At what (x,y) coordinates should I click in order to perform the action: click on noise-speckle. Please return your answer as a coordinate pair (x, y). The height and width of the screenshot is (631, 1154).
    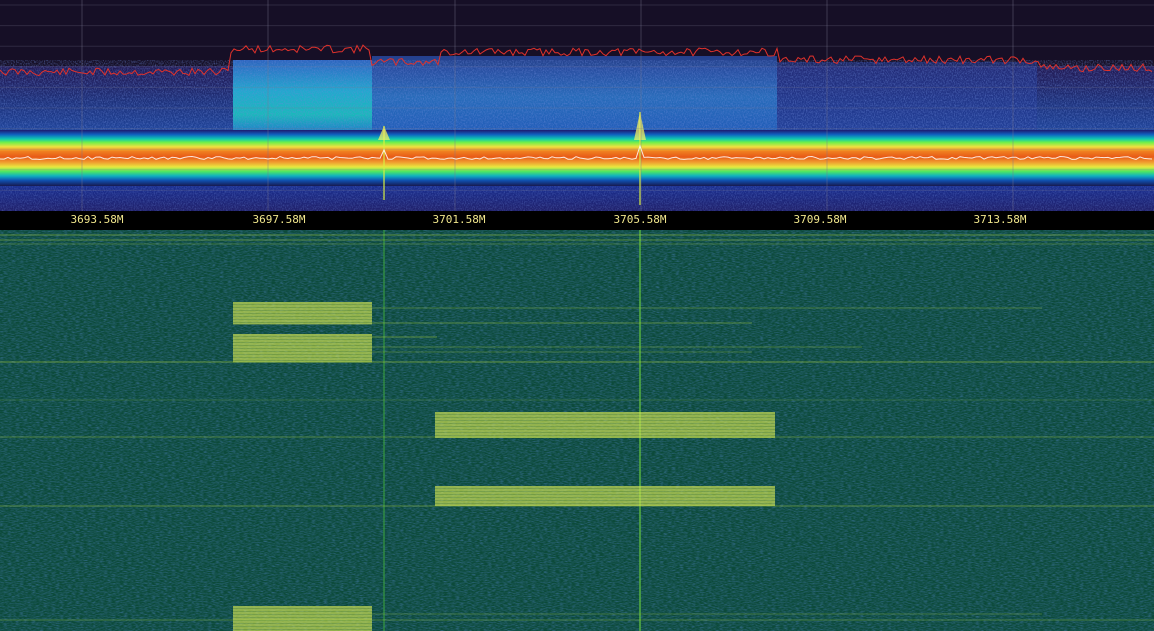
    Looking at the image, I should click on (577, 100).